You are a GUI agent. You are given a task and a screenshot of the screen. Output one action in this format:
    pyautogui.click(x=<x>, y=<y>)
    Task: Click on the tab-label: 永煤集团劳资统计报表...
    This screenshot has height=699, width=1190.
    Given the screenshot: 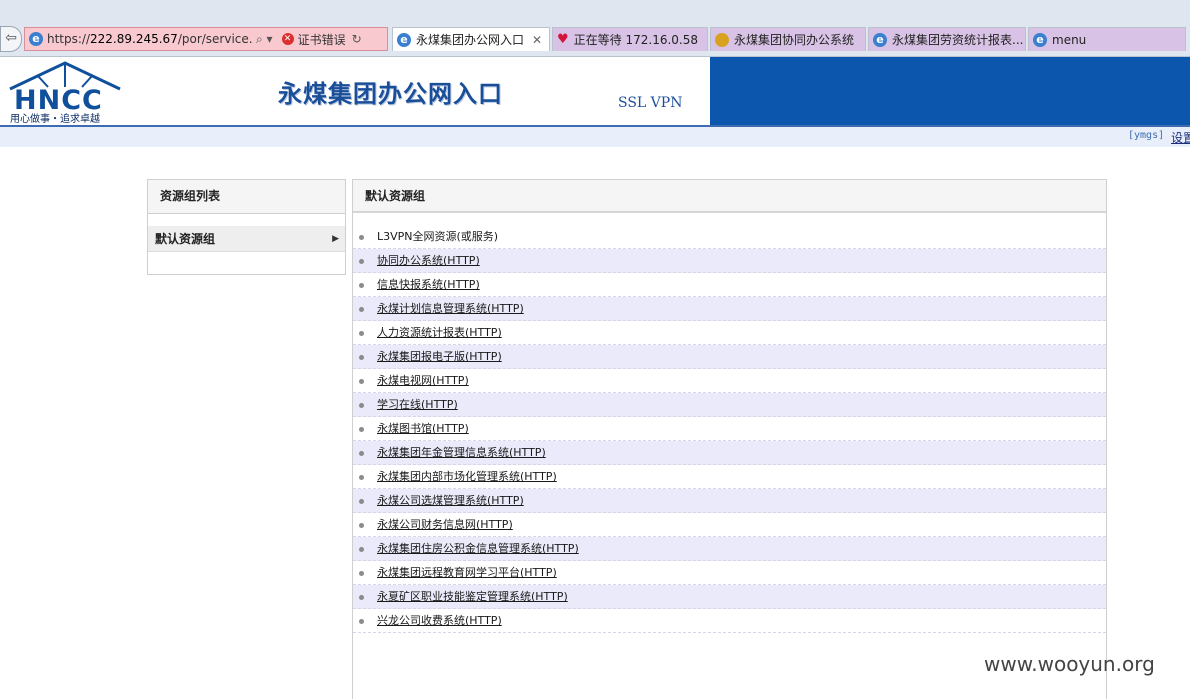 What is the action you would take?
    pyautogui.click(x=958, y=40)
    